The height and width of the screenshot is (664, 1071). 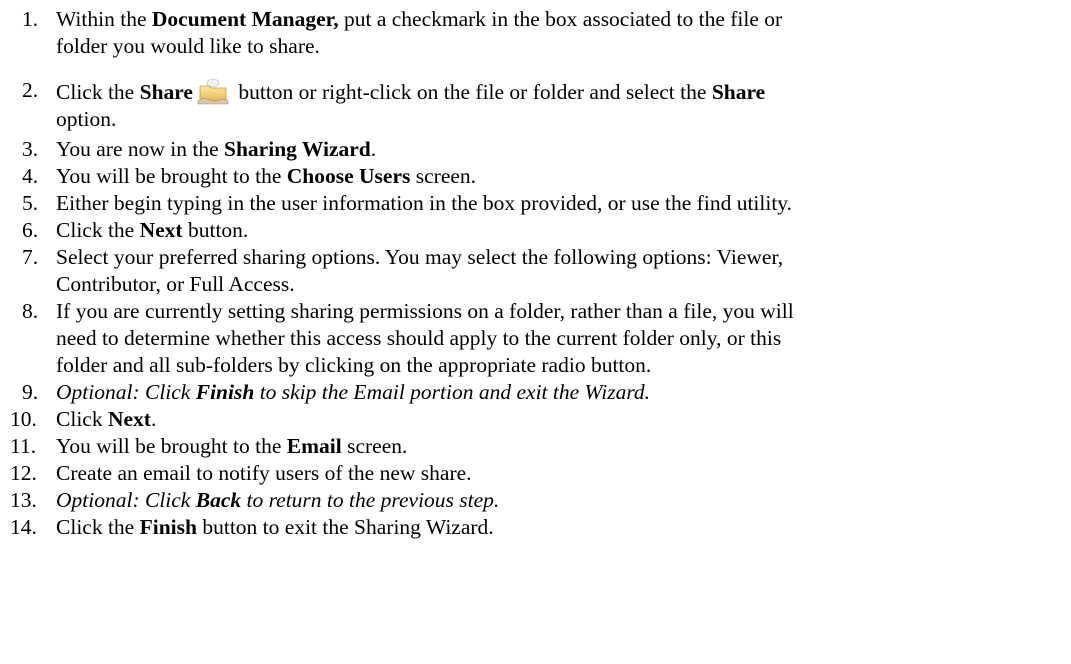 What do you see at coordinates (30, 392) in the screenshot?
I see `step-number: 9.` at bounding box center [30, 392].